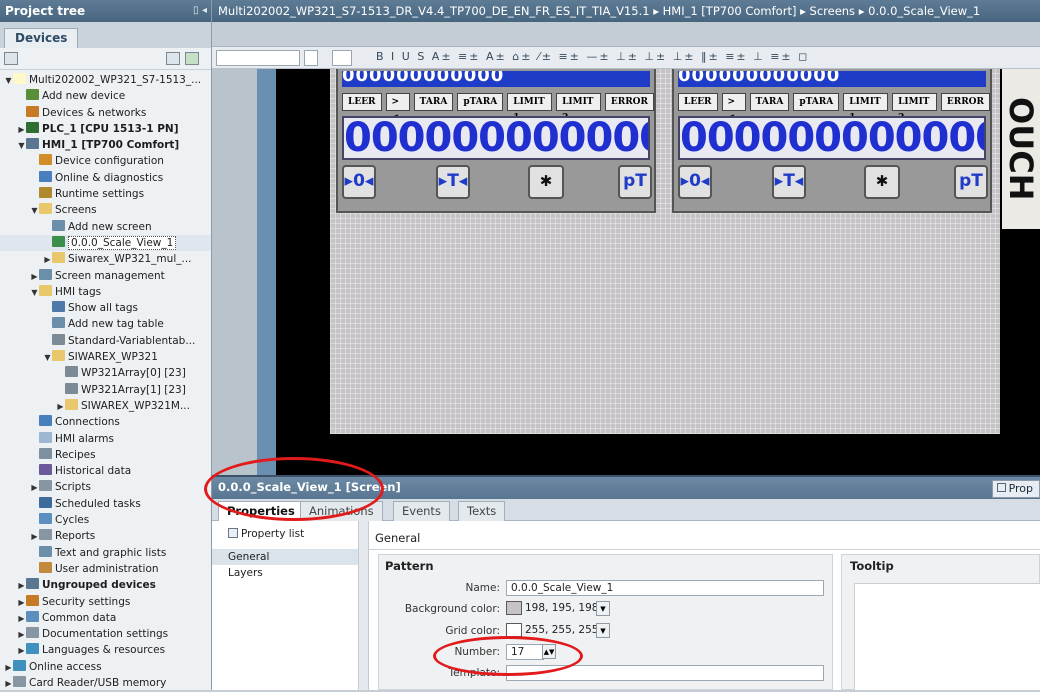 Image resolution: width=1040 pixels, height=692 pixels. Describe the element at coordinates (105, 667) in the screenshot. I see `tree-item: ▶ Online access` at that location.